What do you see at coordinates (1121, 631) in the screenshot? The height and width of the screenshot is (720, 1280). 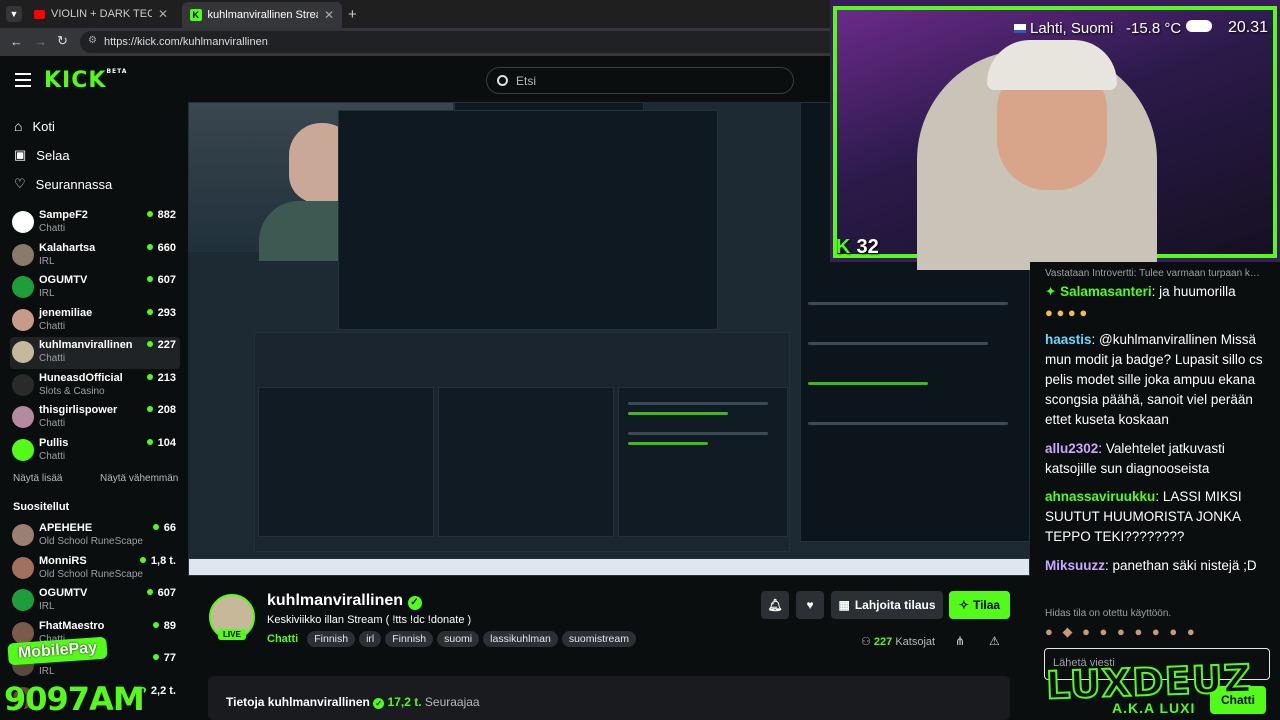 I see `emote-picker-row: ● ◆ ● ● ● ● ● ● ●` at bounding box center [1121, 631].